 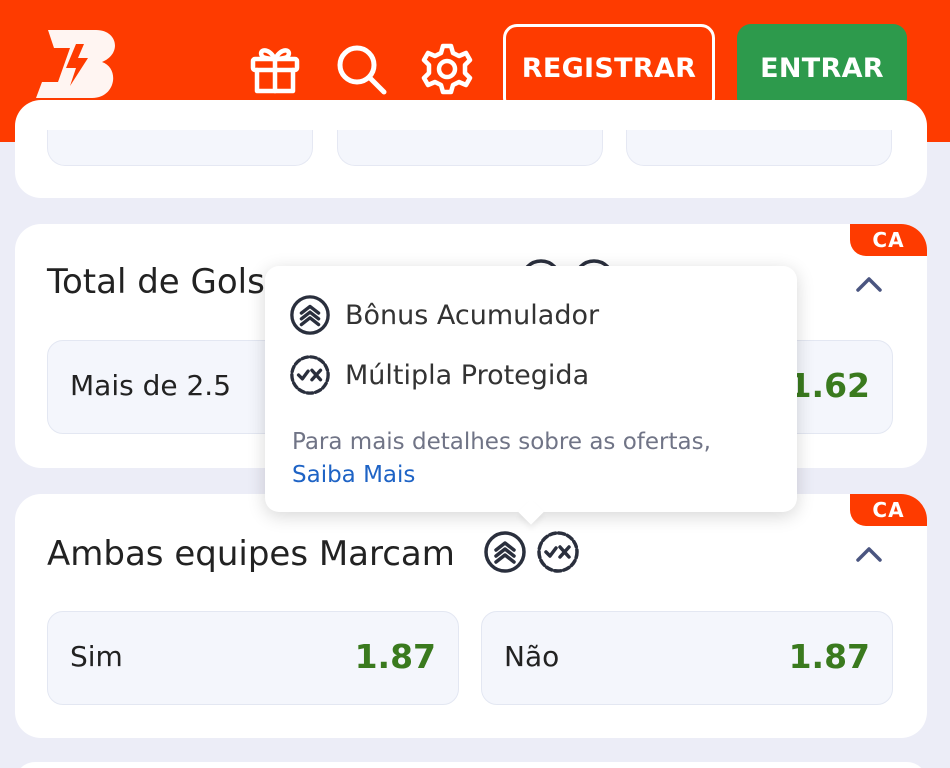 What do you see at coordinates (467, 375) in the screenshot?
I see `tooltip-item-label: Múltipla Protegida` at bounding box center [467, 375].